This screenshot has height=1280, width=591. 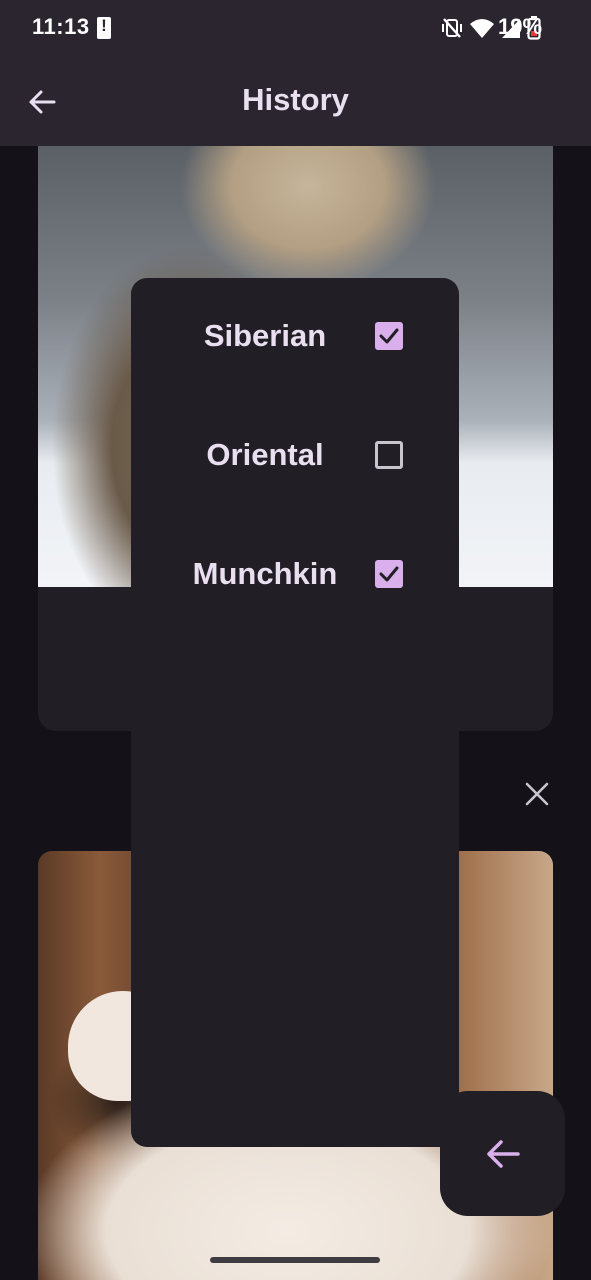 I want to click on option-munchkin: Munchkin, so click(x=295, y=574).